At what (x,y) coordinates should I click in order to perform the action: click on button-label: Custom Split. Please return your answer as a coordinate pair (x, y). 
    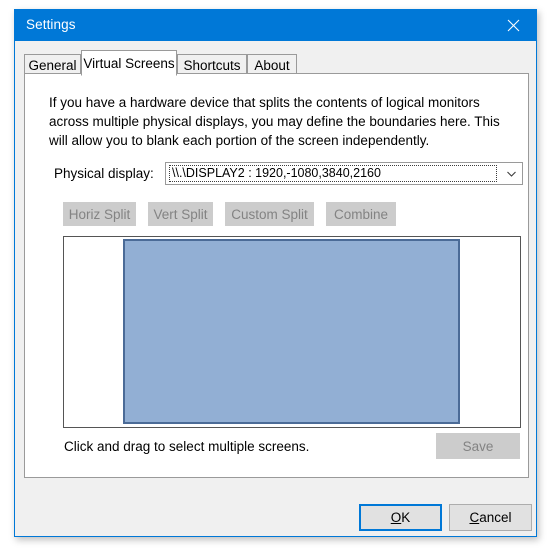
    Looking at the image, I should click on (269, 214).